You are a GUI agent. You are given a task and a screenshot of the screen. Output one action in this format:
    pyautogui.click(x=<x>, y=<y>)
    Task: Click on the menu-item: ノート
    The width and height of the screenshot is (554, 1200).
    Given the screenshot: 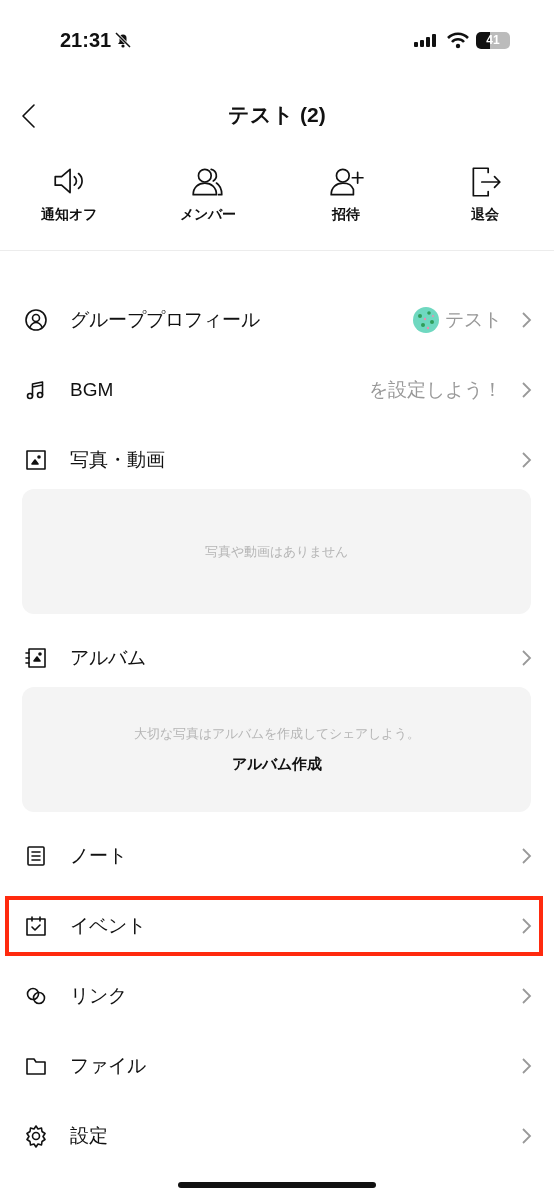 What is the action you would take?
    pyautogui.click(x=277, y=856)
    